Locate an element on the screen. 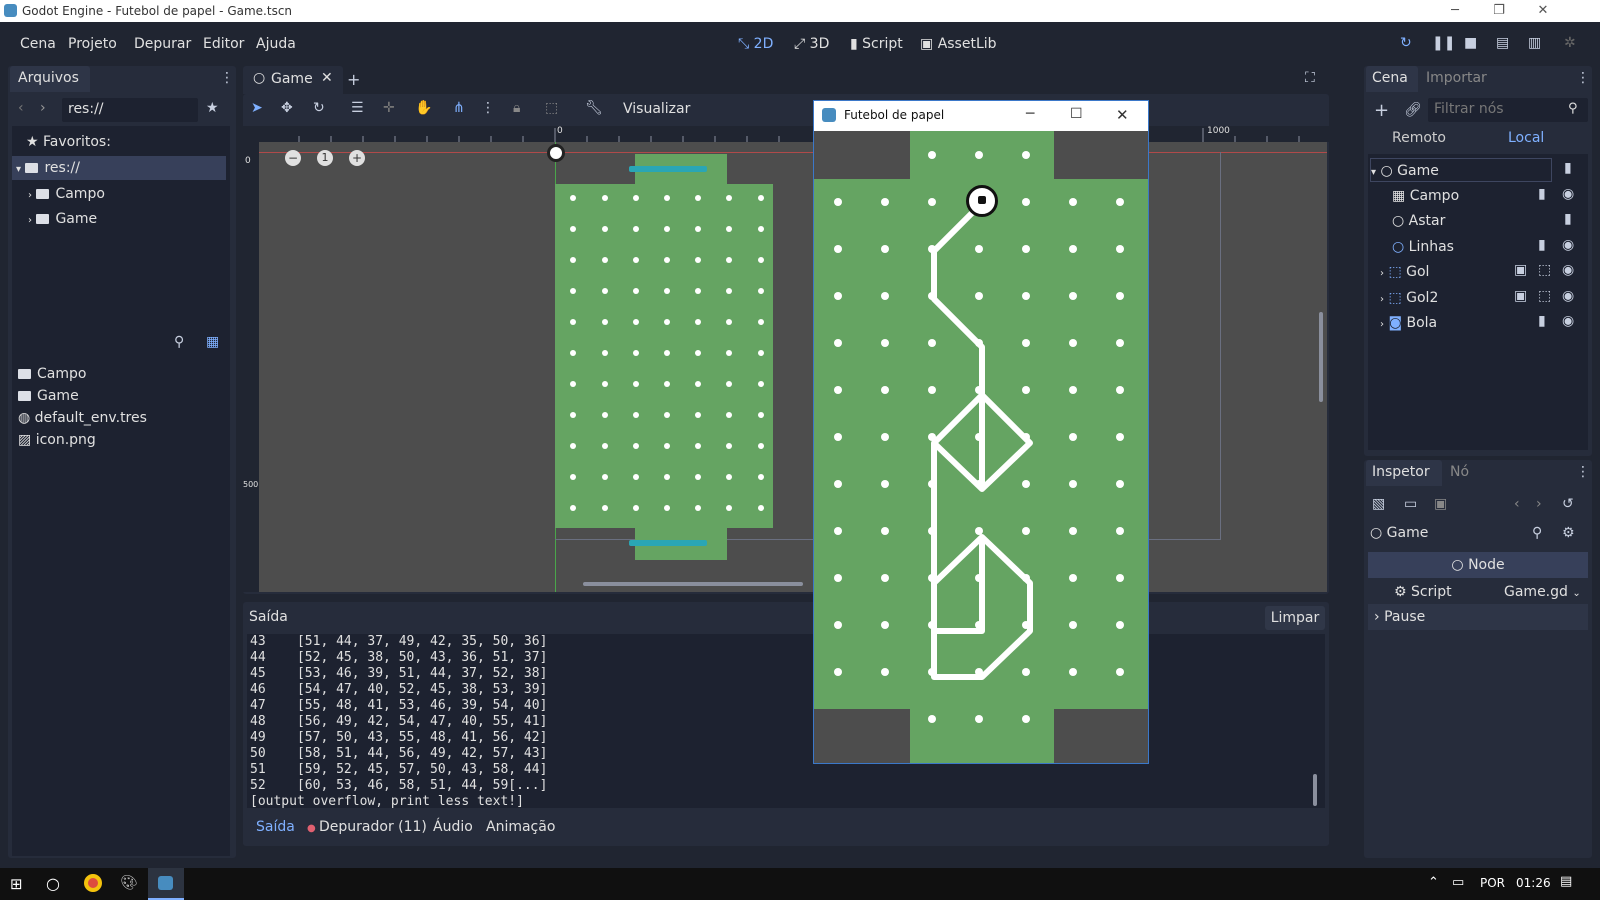 This screenshot has width=1600, height=900. mode-script-button: ▮ Script is located at coordinates (876, 44).